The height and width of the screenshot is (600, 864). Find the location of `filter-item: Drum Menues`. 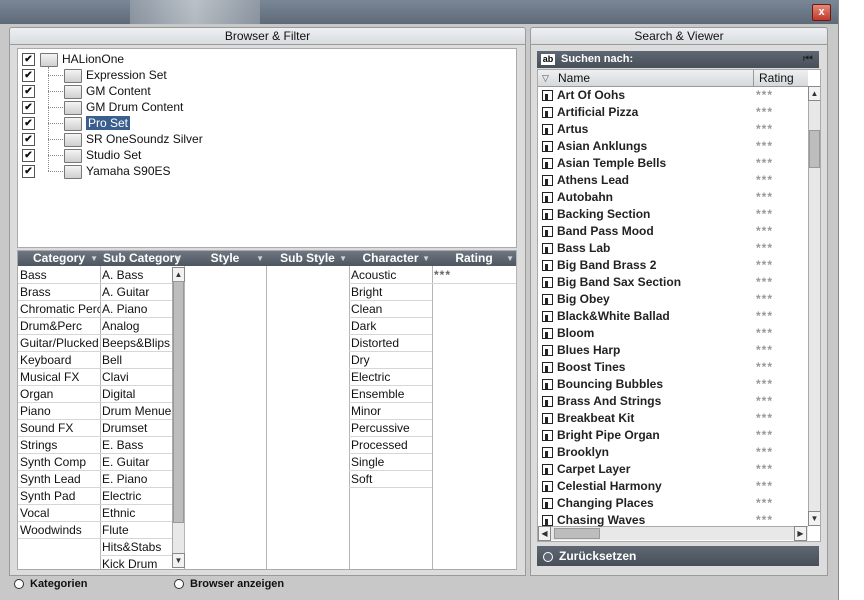

filter-item: Drum Menues is located at coordinates (136, 411).